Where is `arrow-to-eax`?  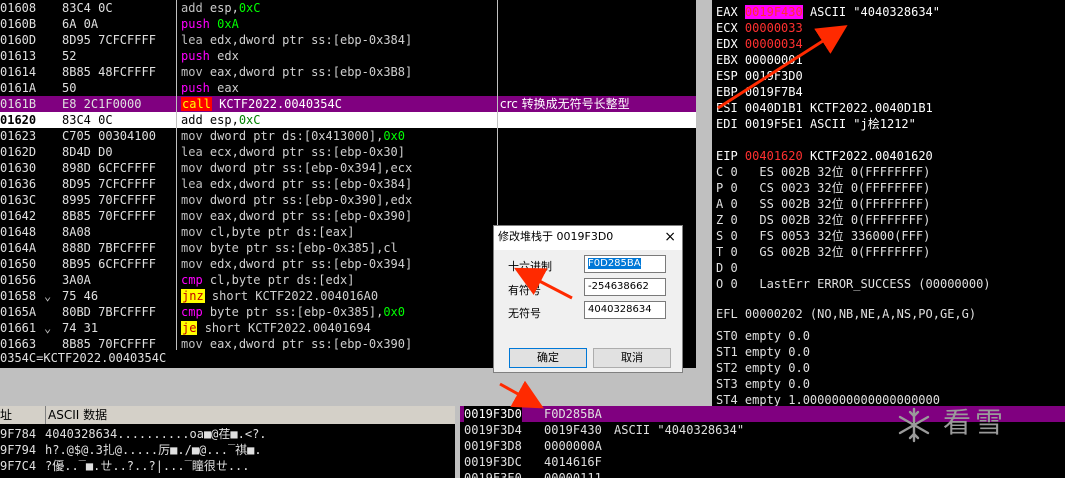 arrow-to-eax is located at coordinates (782, 67).